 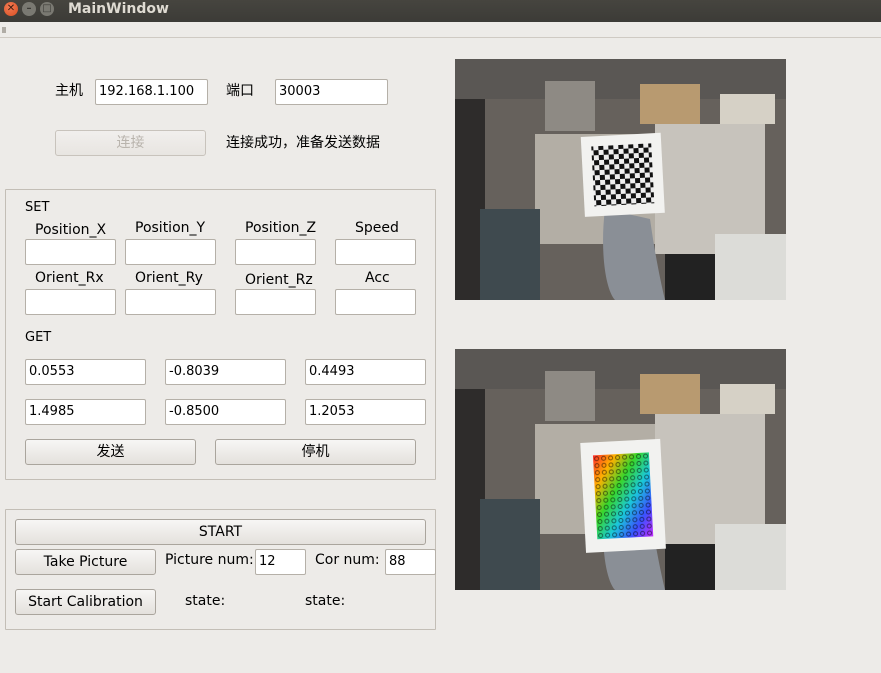 I want to click on speed-label: Speed, so click(x=377, y=228).